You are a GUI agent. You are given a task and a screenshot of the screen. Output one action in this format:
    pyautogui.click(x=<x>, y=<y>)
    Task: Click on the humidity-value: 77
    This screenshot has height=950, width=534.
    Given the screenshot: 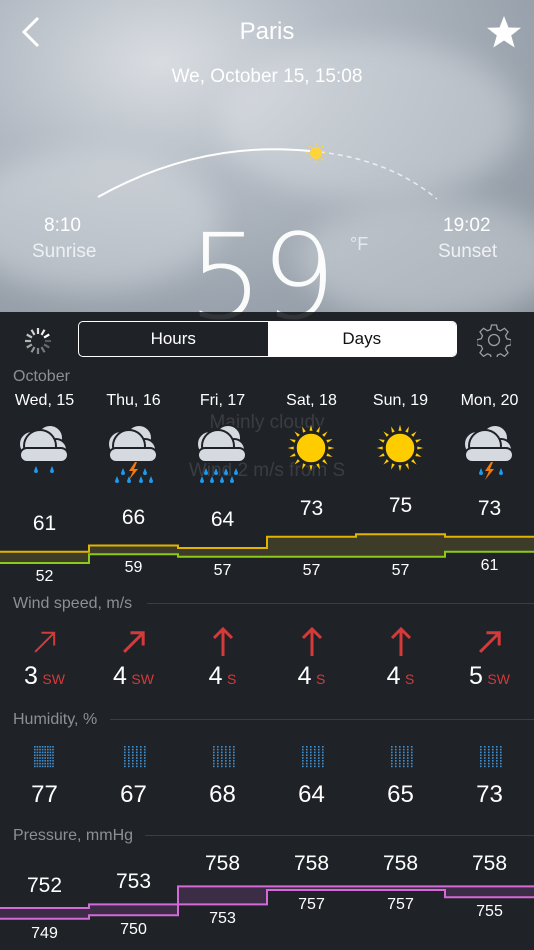 What is the action you would take?
    pyautogui.click(x=44, y=794)
    